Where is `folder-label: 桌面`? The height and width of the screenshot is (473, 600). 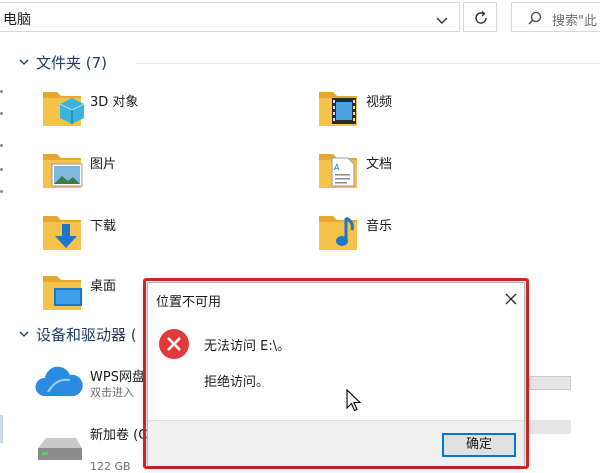 folder-label: 桌面 is located at coordinates (103, 286).